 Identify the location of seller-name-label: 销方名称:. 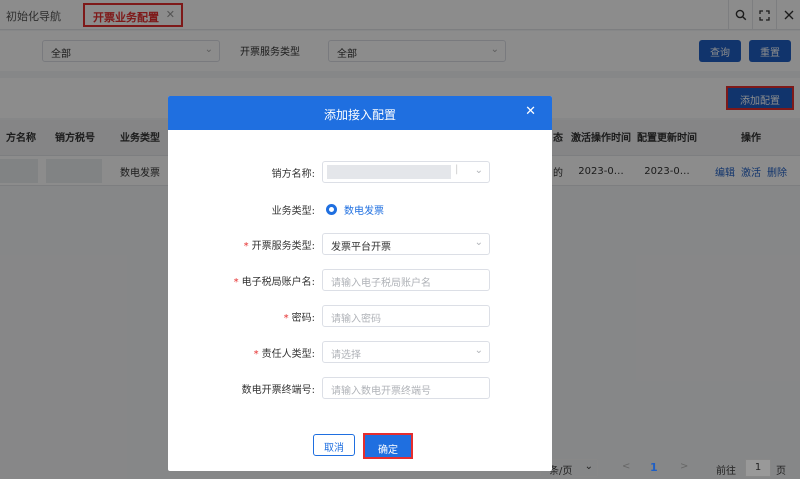
(293, 174).